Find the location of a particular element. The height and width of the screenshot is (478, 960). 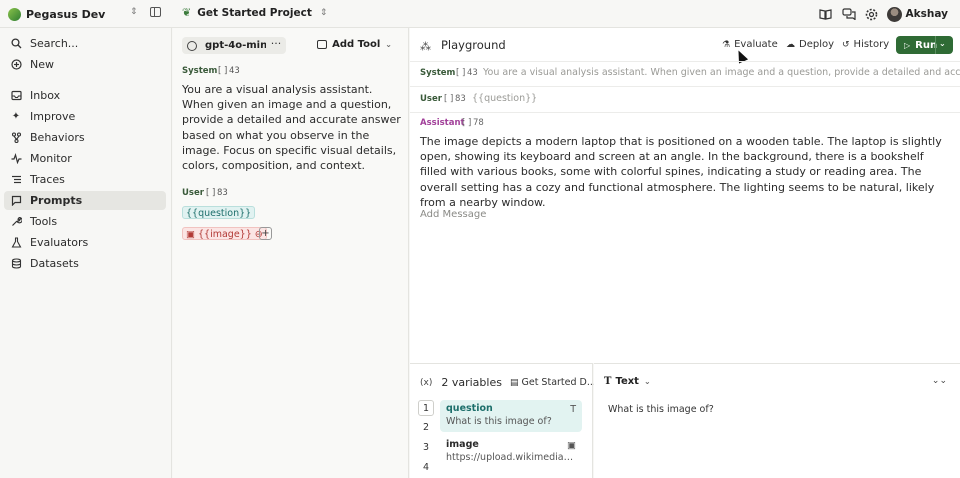

database-icon is located at coordinates (16, 264).